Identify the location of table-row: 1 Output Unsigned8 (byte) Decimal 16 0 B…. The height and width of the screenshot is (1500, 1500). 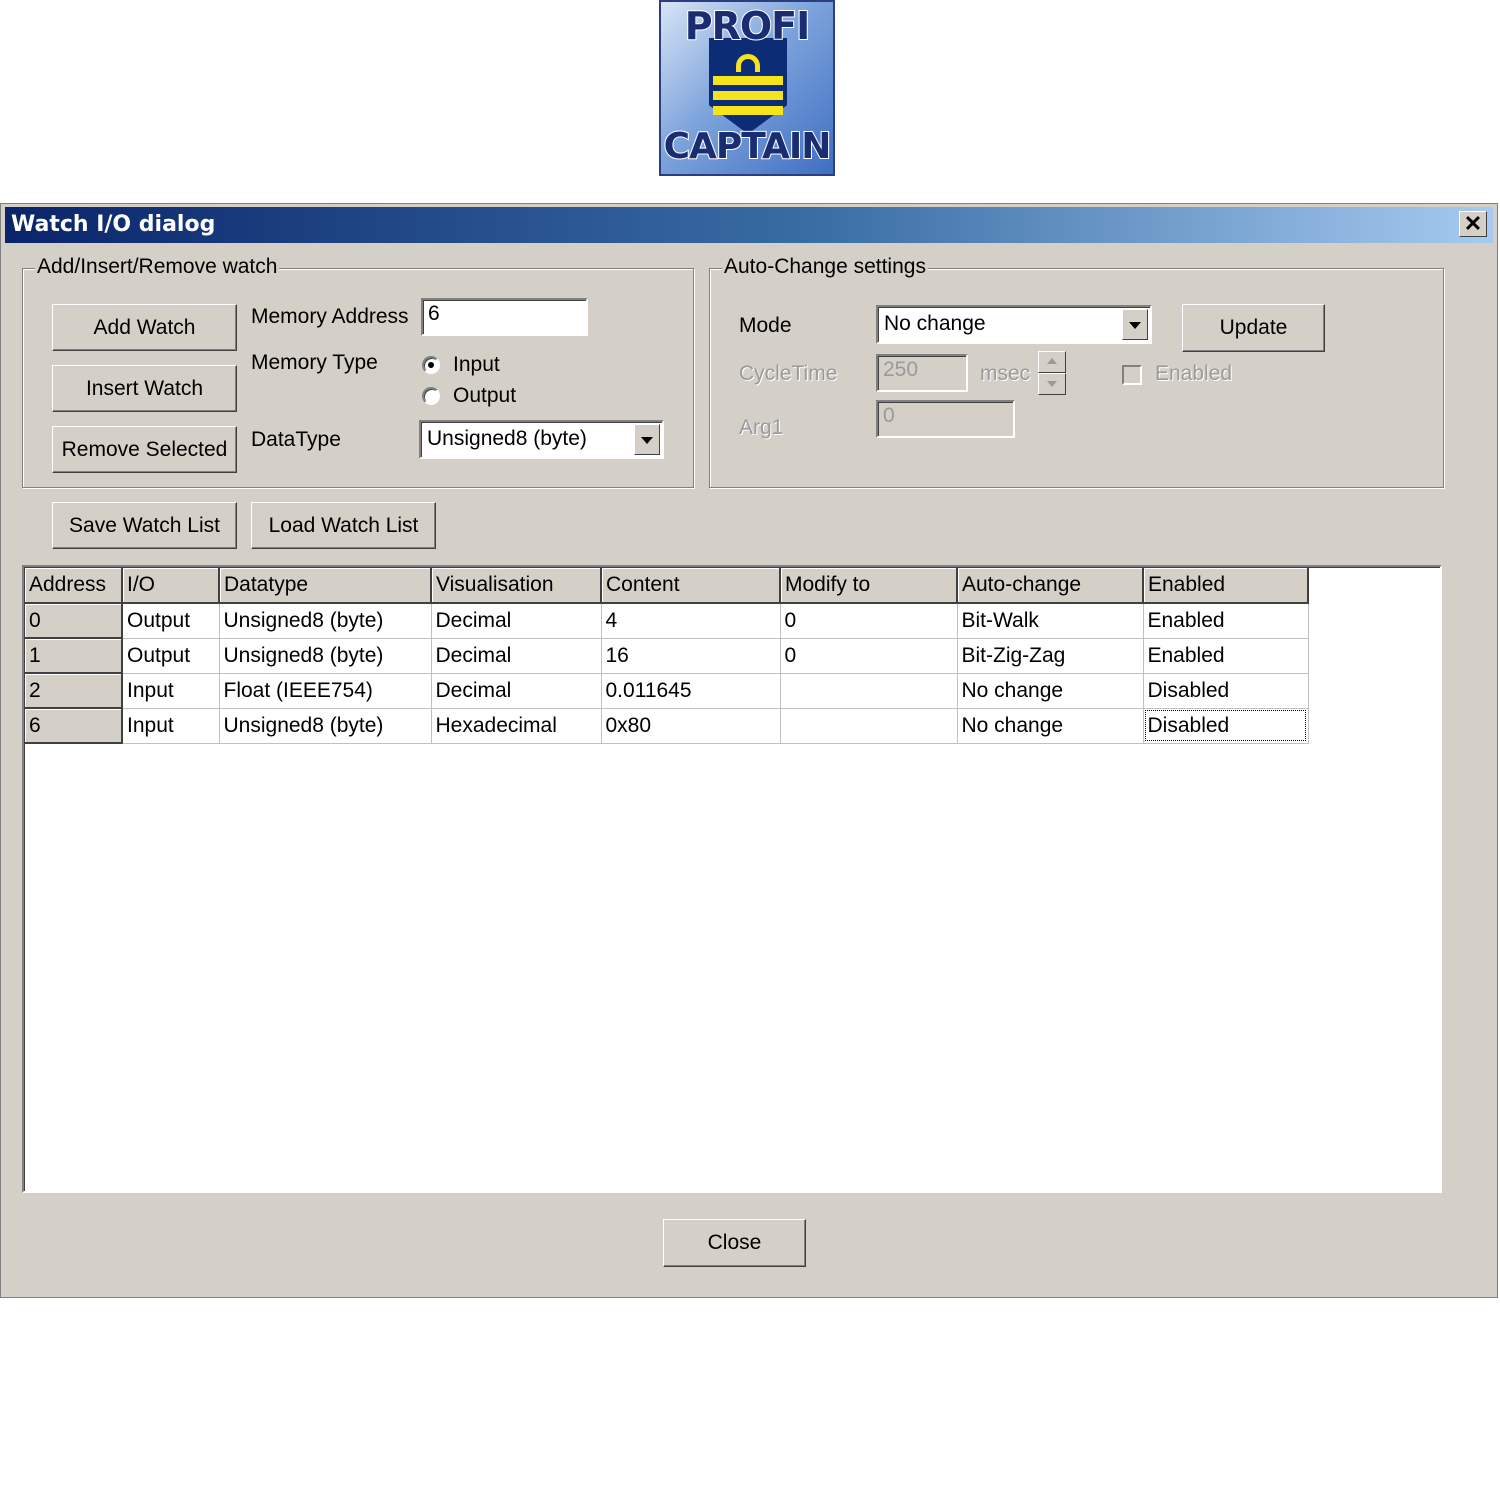
(667, 656).